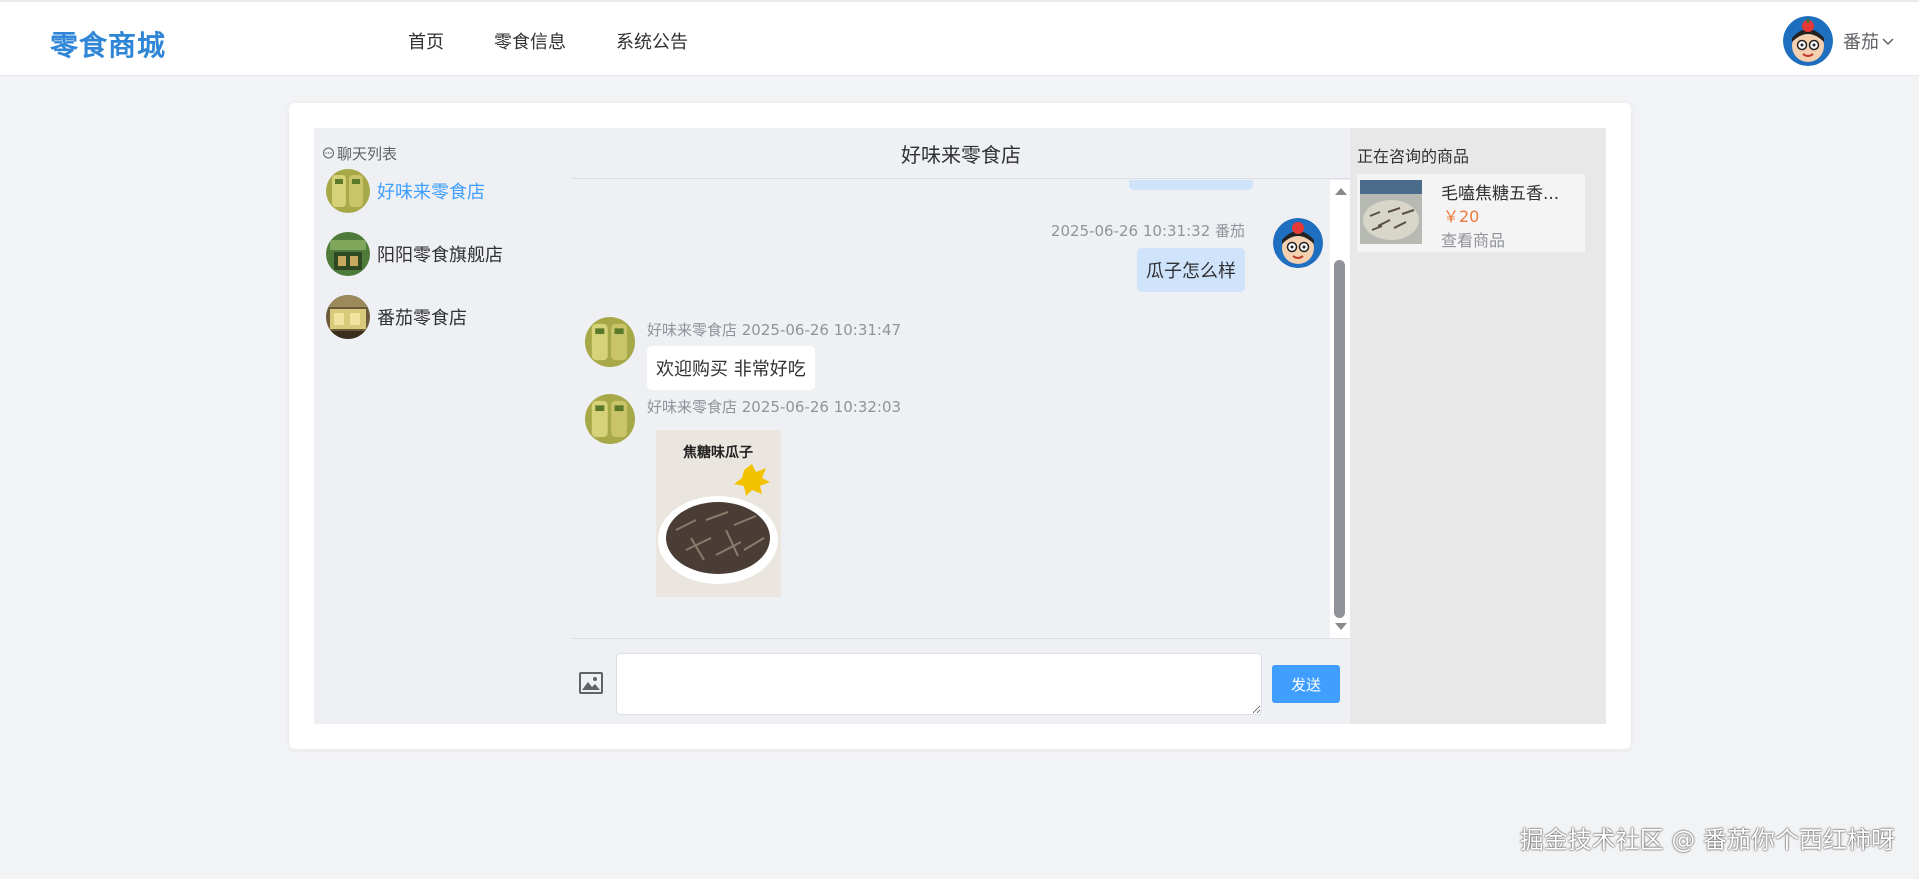 This screenshot has height=879, width=1919. Describe the element at coordinates (1339, 439) in the screenshot. I see `scrollbar-thumb` at that location.